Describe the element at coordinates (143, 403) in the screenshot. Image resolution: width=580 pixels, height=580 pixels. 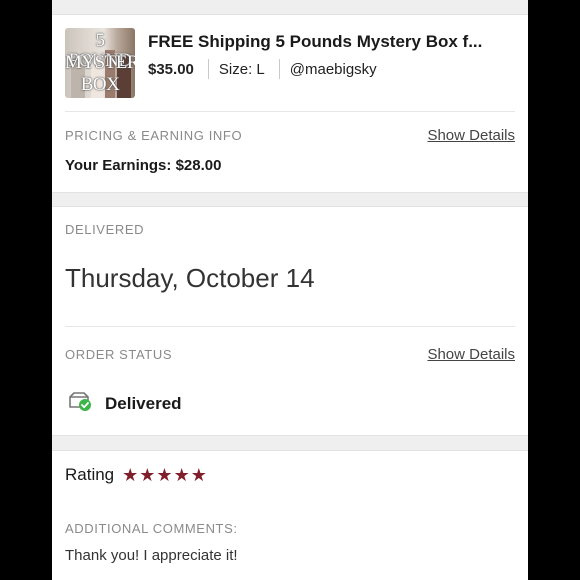
I see `order-status-value: Delivered` at that location.